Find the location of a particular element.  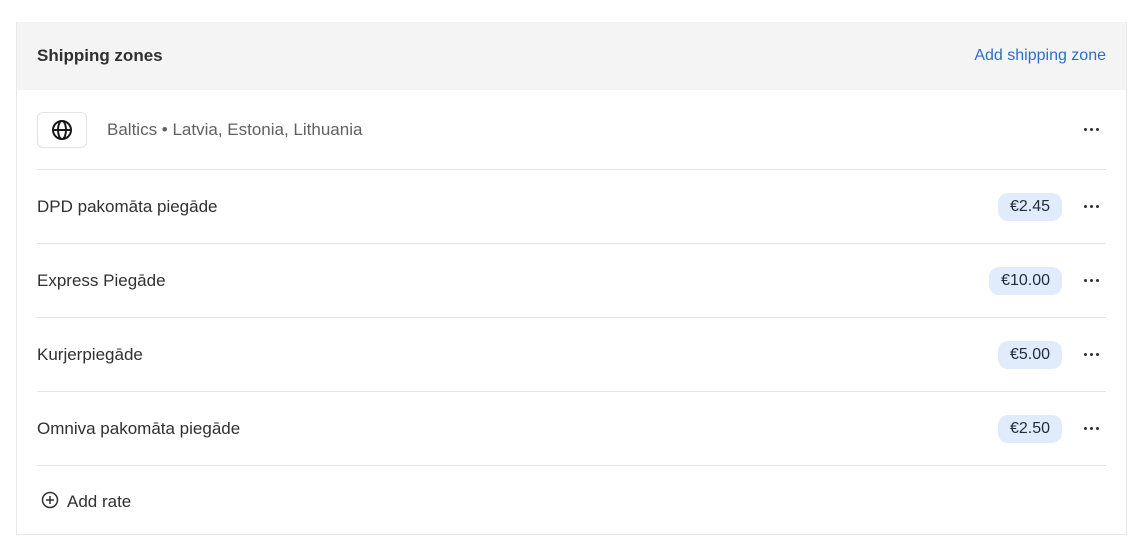

rate-name: DPD pakomāta piegāde is located at coordinates (127, 206).